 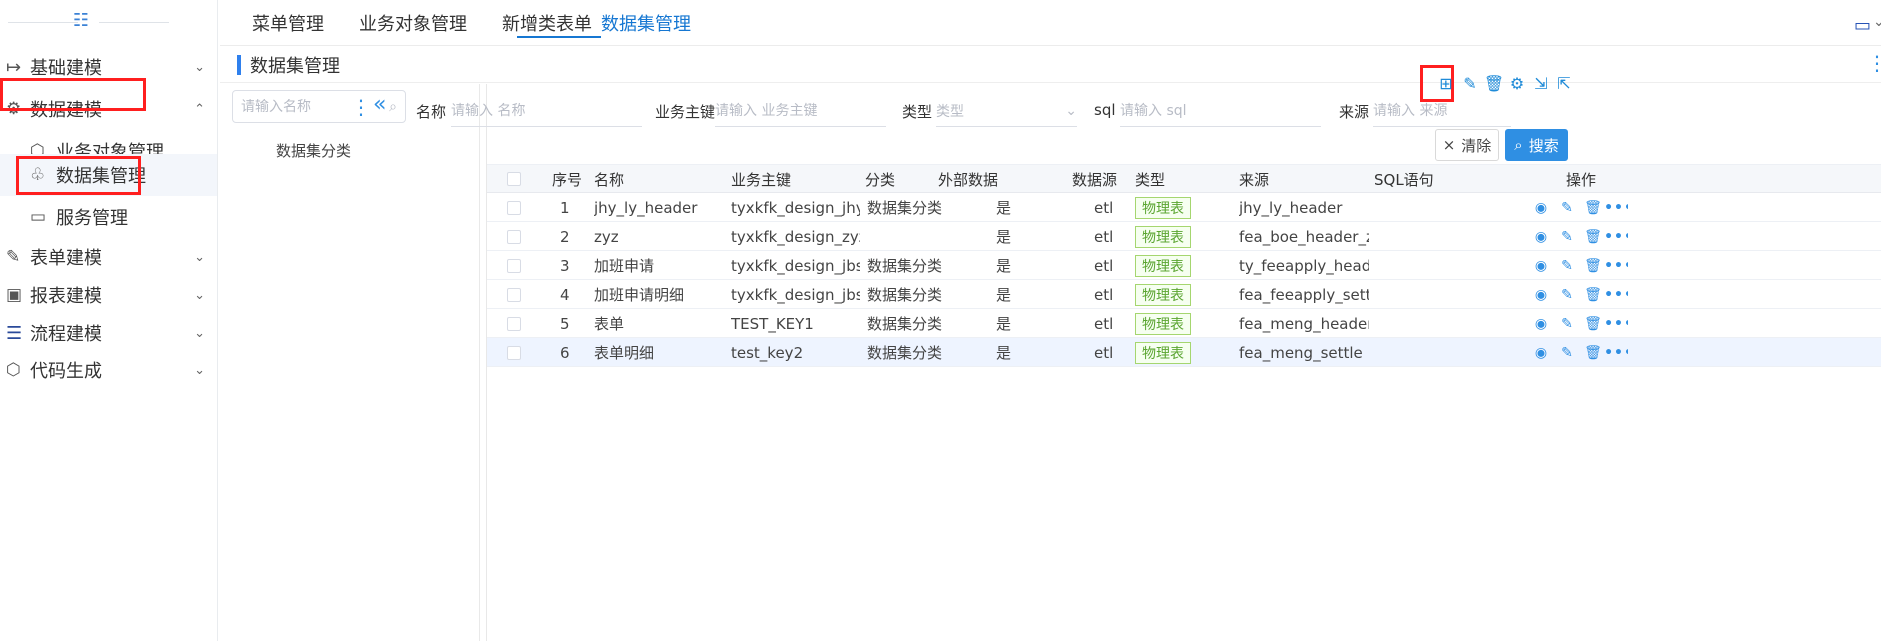 I want to click on filter-key-input, so click(x=800, y=111).